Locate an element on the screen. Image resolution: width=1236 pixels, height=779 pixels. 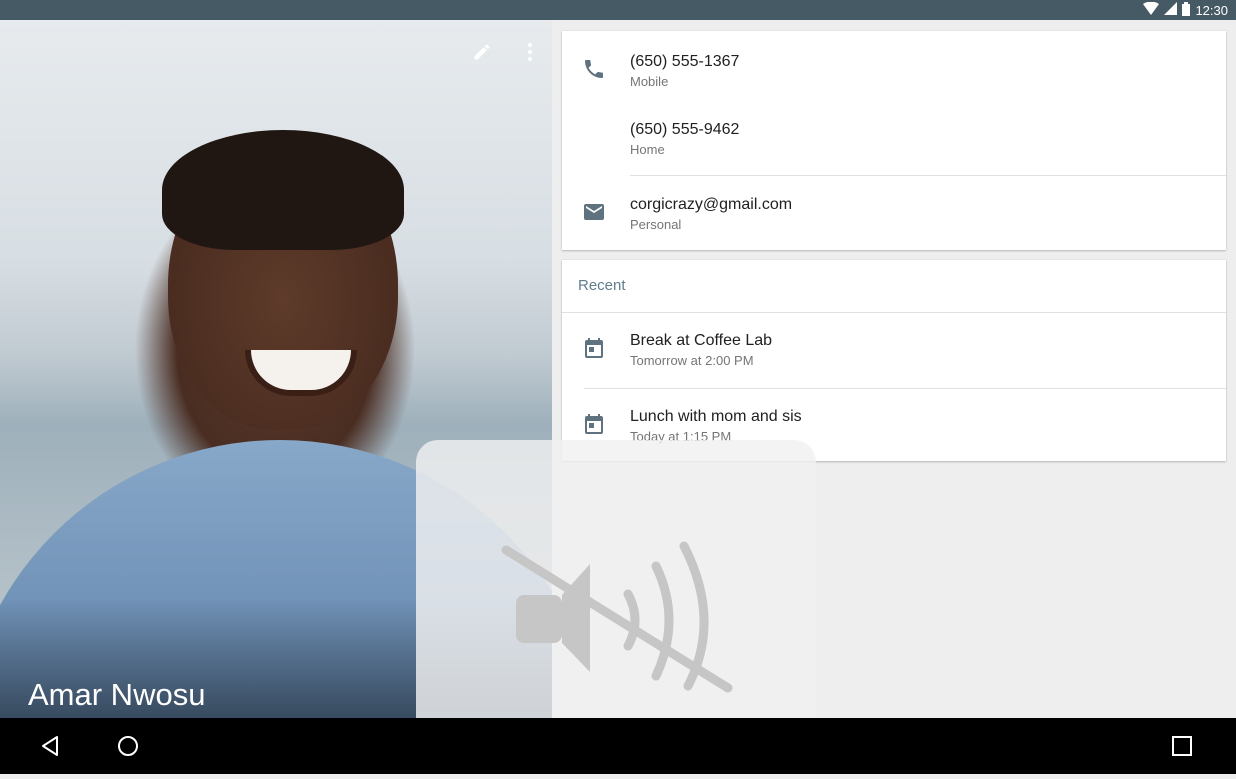
home-icon is located at coordinates (128, 746).